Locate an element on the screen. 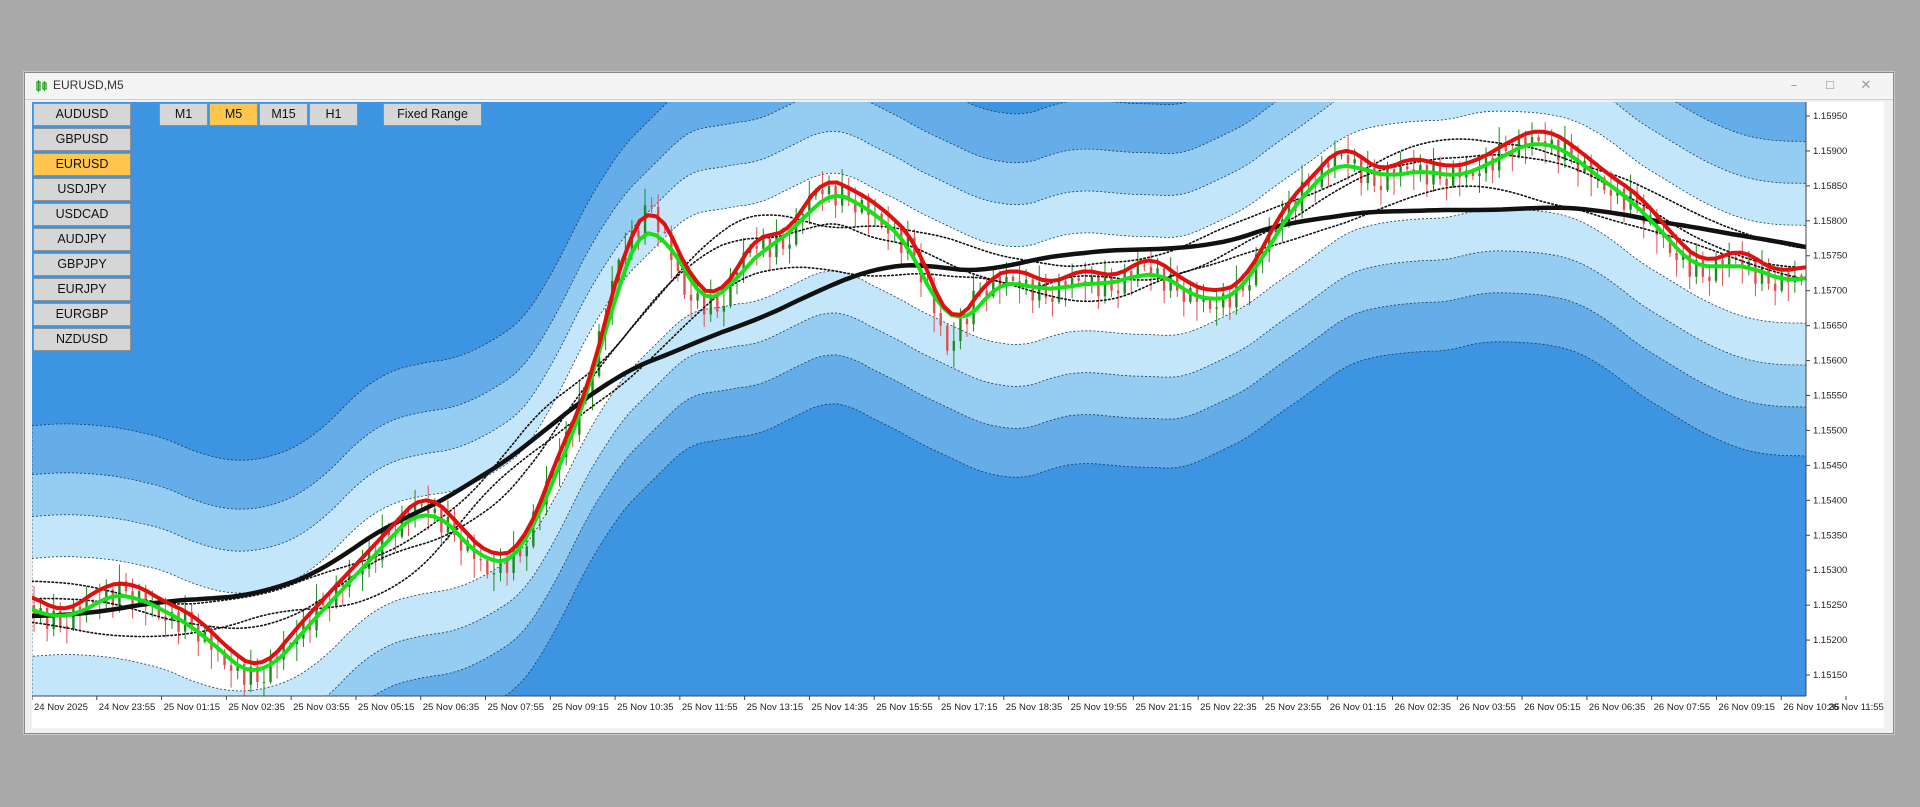  time-tick-label: 24 Nov 23:55 is located at coordinates (127, 707).